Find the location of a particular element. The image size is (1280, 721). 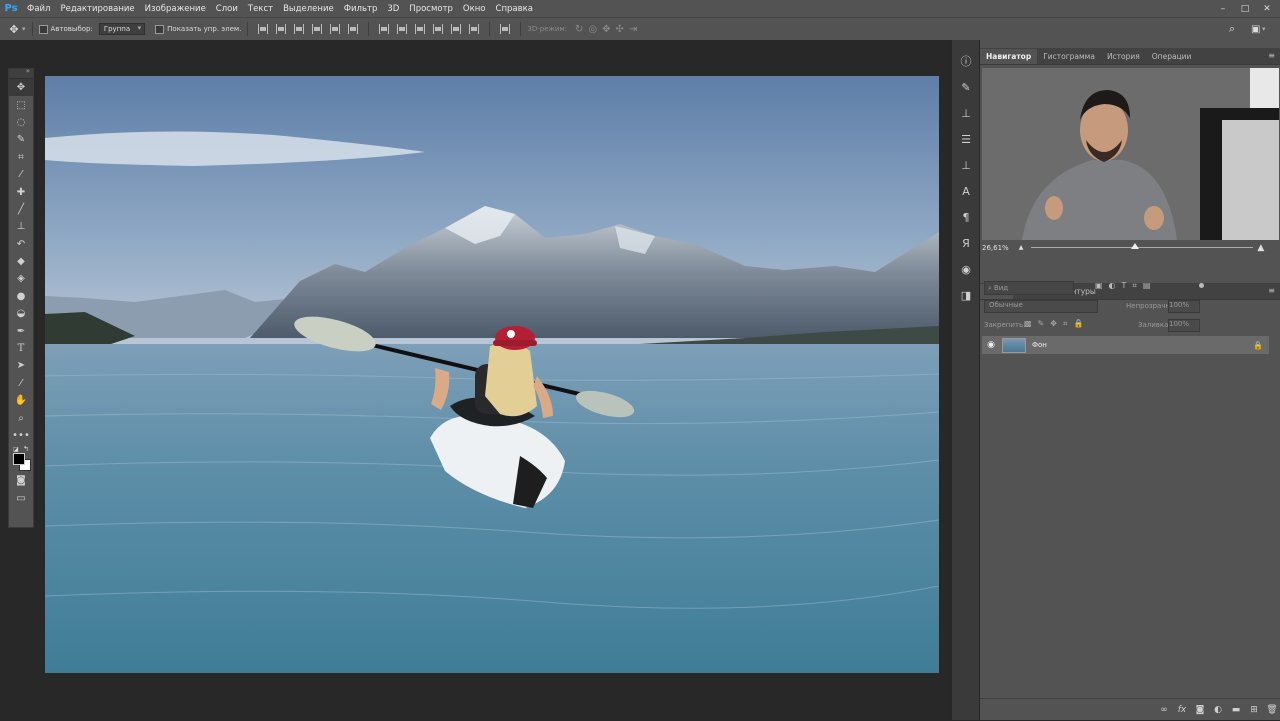

glyphs-icon: Я is located at coordinates (966, 243).